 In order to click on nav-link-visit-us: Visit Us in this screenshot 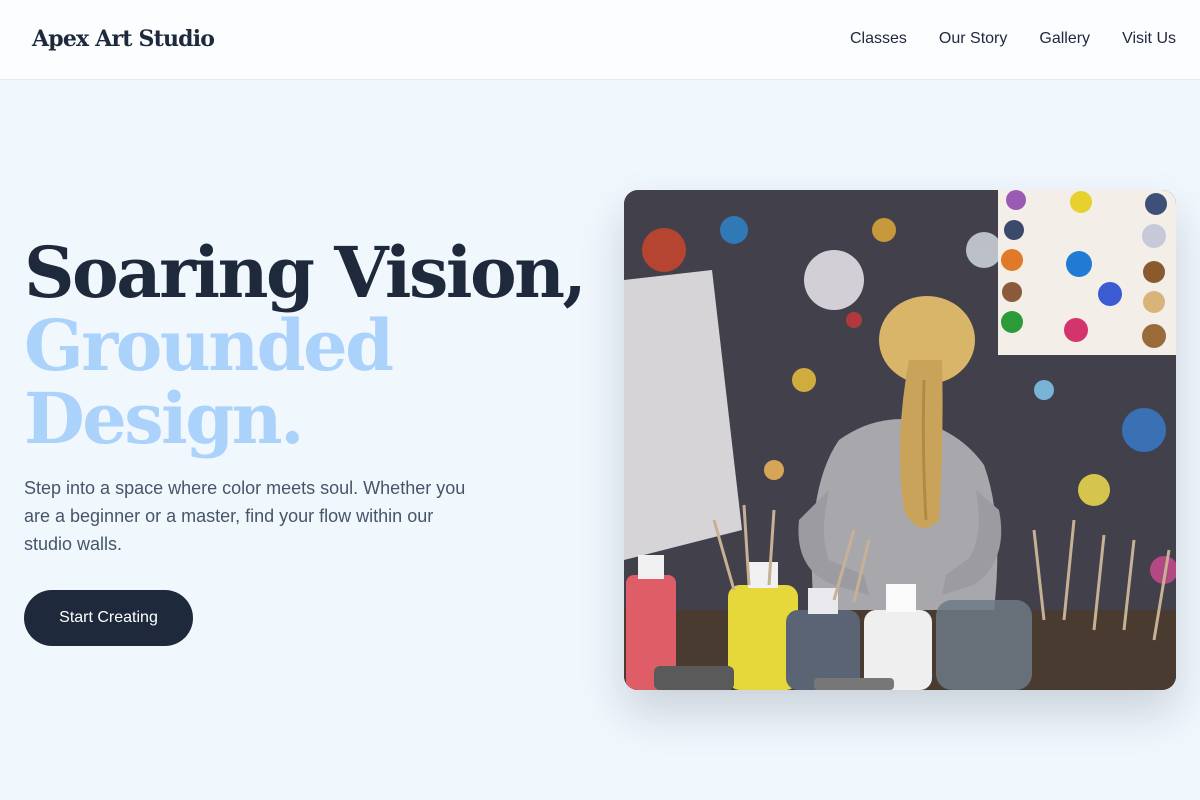, I will do `click(1149, 39)`.